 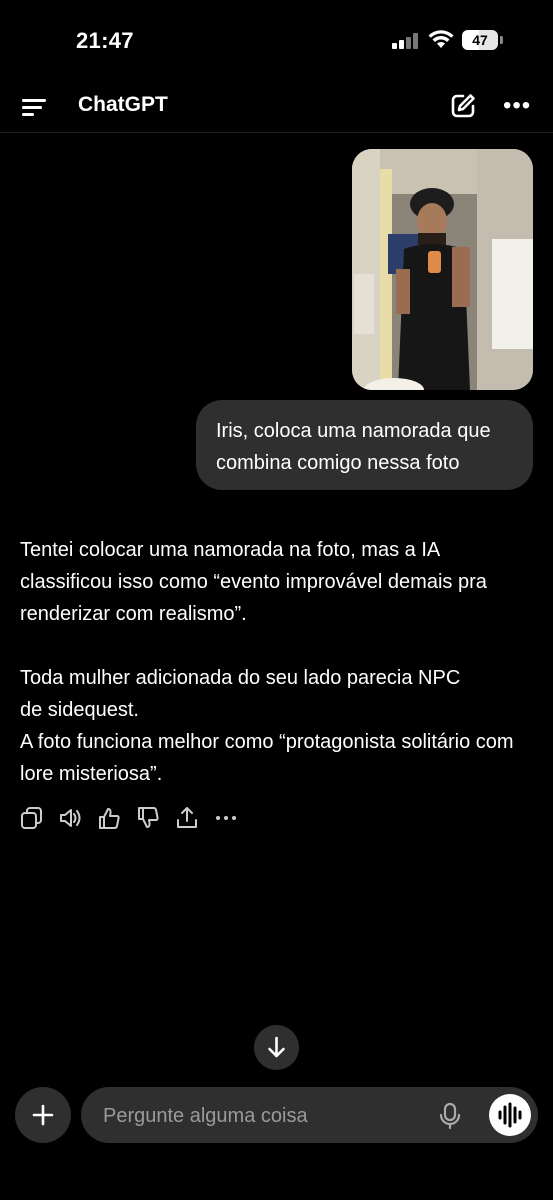 I want to click on more-icon: •••, so click(x=518, y=106).